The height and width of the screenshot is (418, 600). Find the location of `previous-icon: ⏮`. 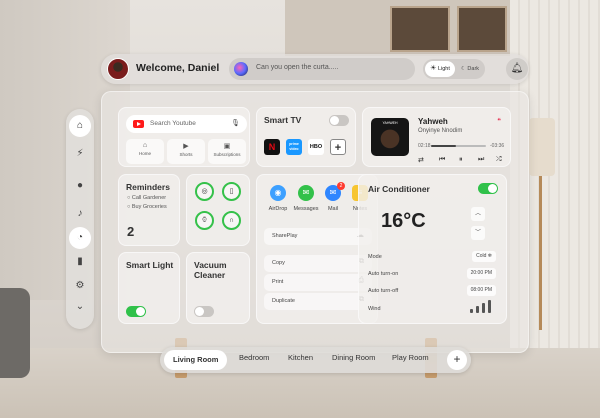

previous-icon: ⏮ is located at coordinates (442, 160).